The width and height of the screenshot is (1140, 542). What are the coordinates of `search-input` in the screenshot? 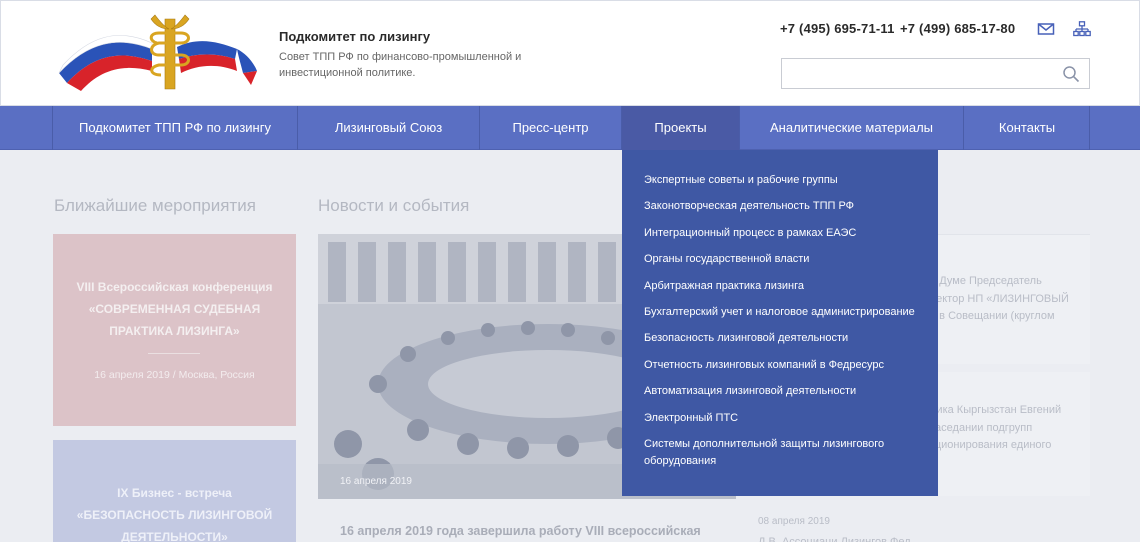 It's located at (917, 73).